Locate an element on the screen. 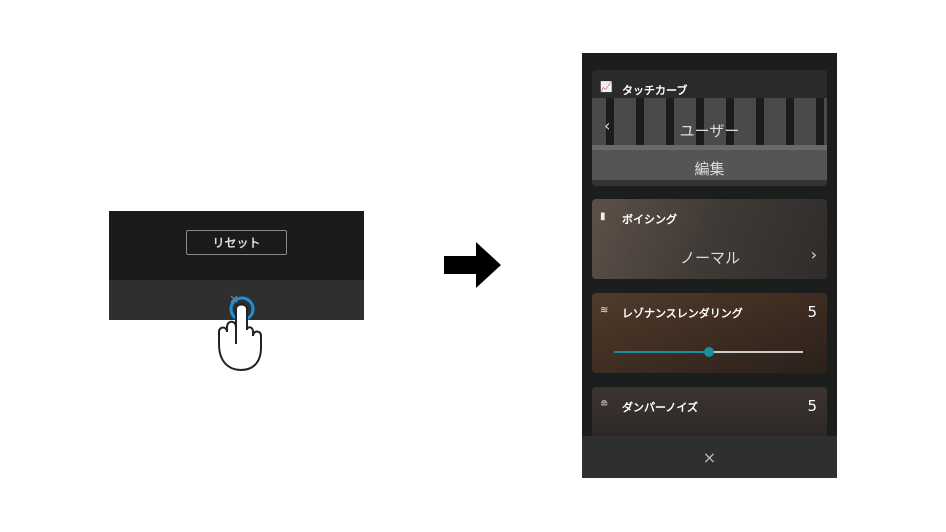 This screenshot has width=946, height=532. card-title: タッチカーブ is located at coordinates (655, 90).